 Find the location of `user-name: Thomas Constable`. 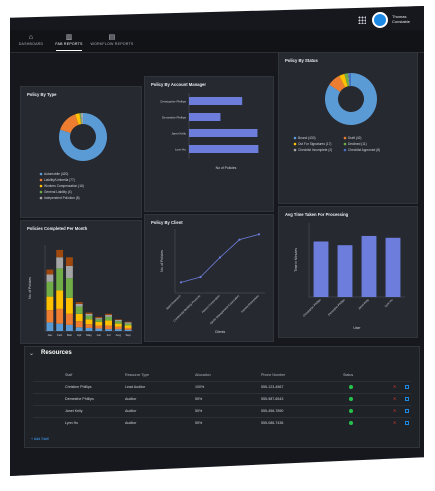

user-name: Thomas Constable is located at coordinates (404, 19).